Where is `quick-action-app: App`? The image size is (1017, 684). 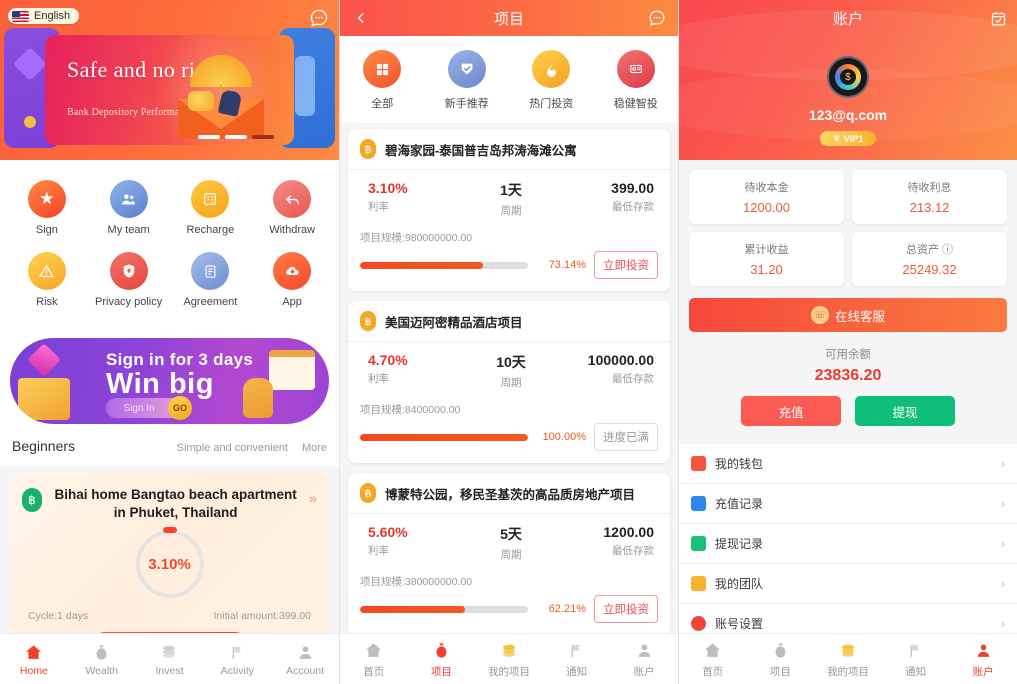
quick-action-app: App is located at coordinates (292, 282).